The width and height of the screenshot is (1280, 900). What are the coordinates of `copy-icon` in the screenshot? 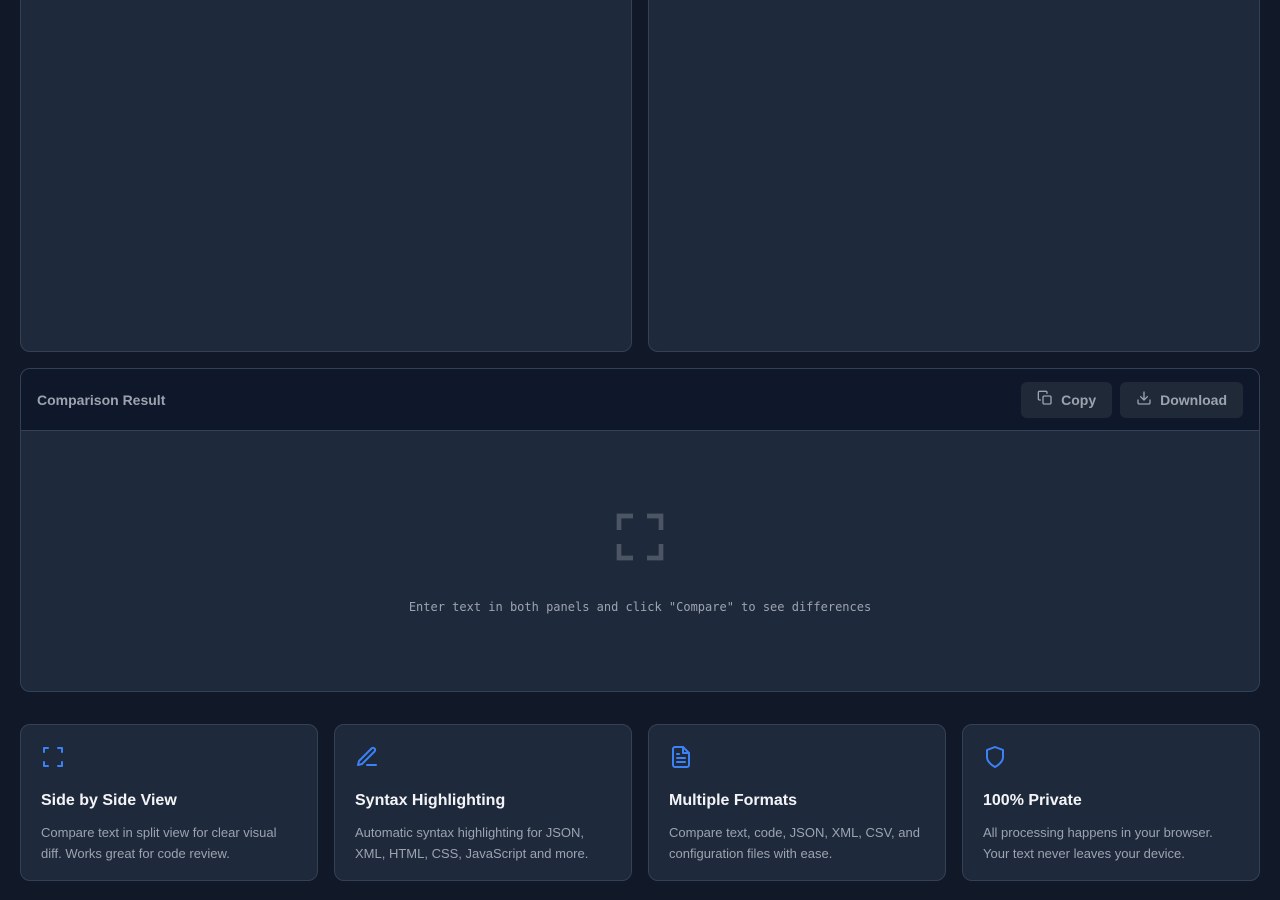 It's located at (1045, 399).